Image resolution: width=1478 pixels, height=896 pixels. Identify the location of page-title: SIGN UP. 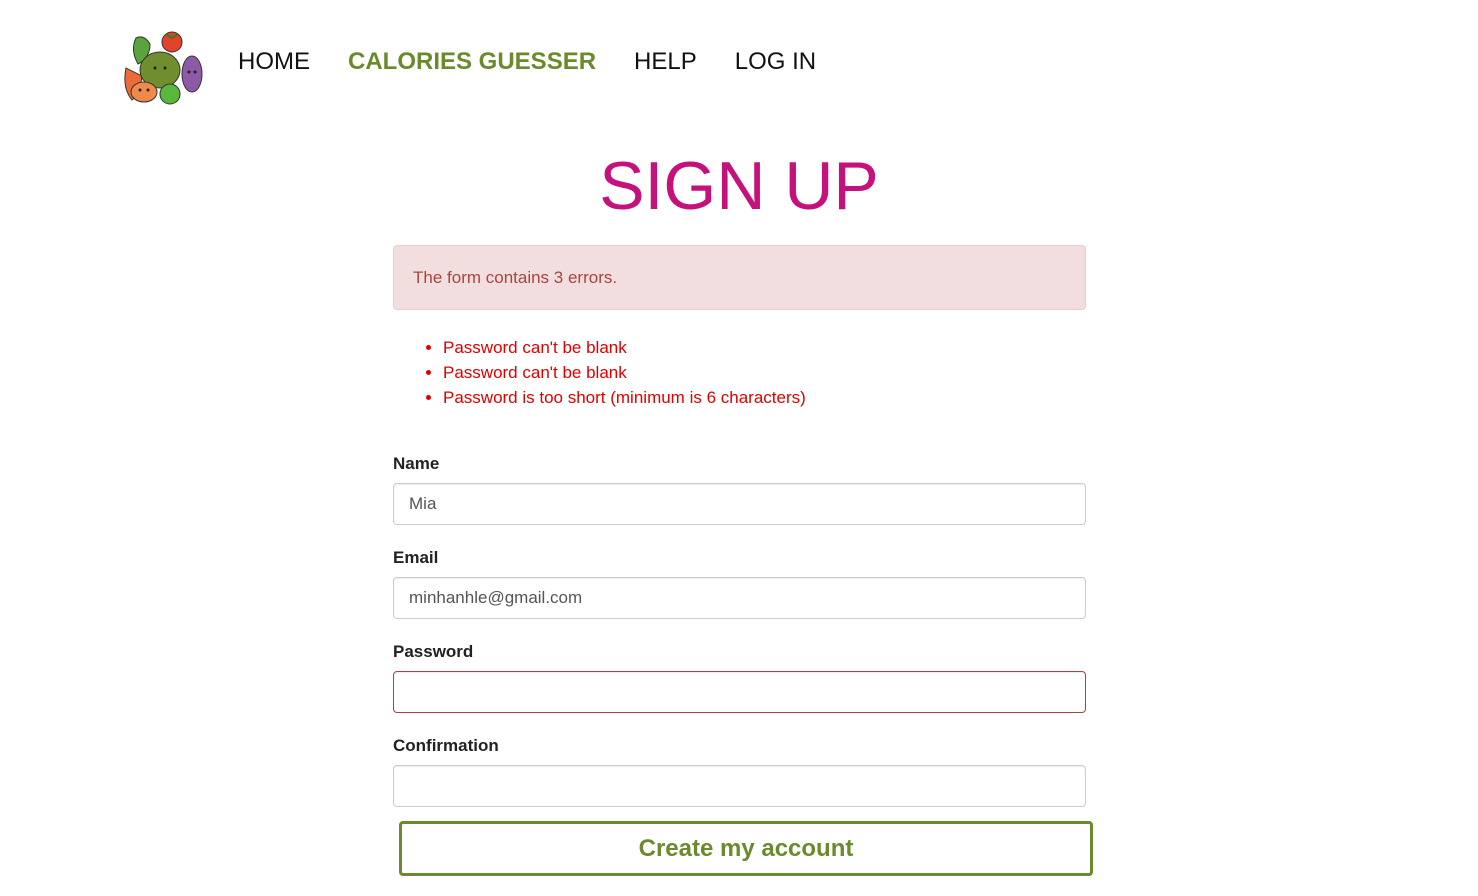
(739, 186).